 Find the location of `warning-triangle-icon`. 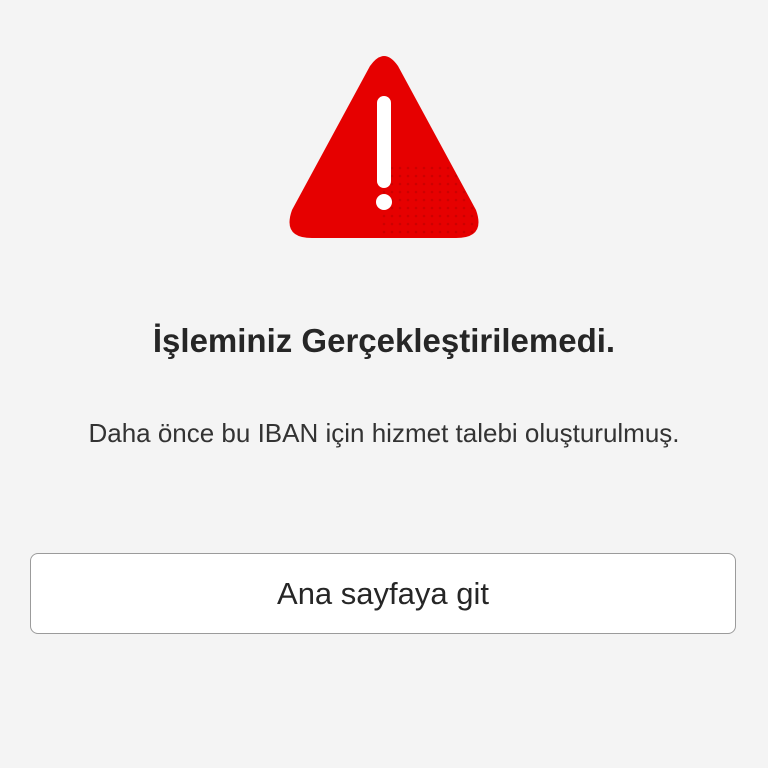

warning-triangle-icon is located at coordinates (384, 147).